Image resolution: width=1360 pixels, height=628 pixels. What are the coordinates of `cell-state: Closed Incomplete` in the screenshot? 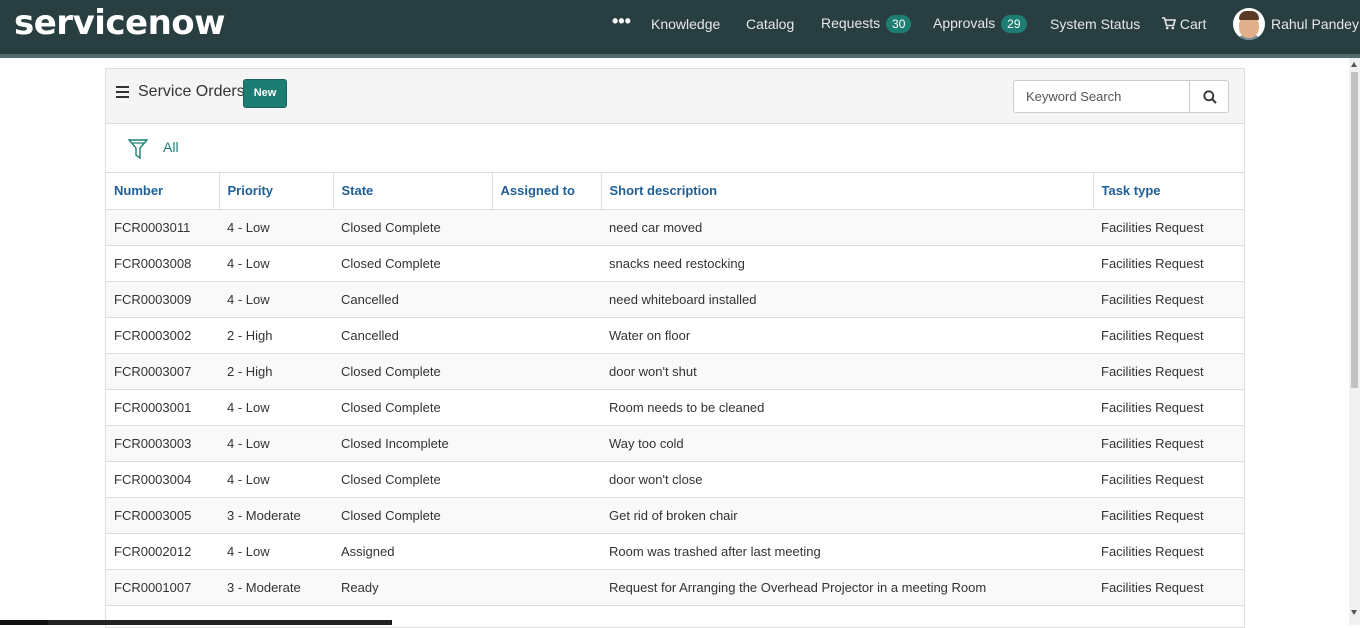 It's located at (412, 443).